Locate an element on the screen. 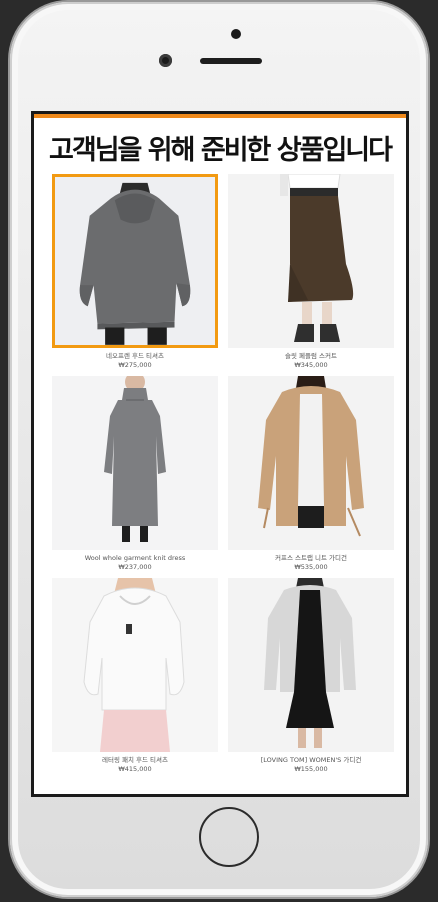 The image size is (438, 902). product-price: ₩237,000 is located at coordinates (135, 567).